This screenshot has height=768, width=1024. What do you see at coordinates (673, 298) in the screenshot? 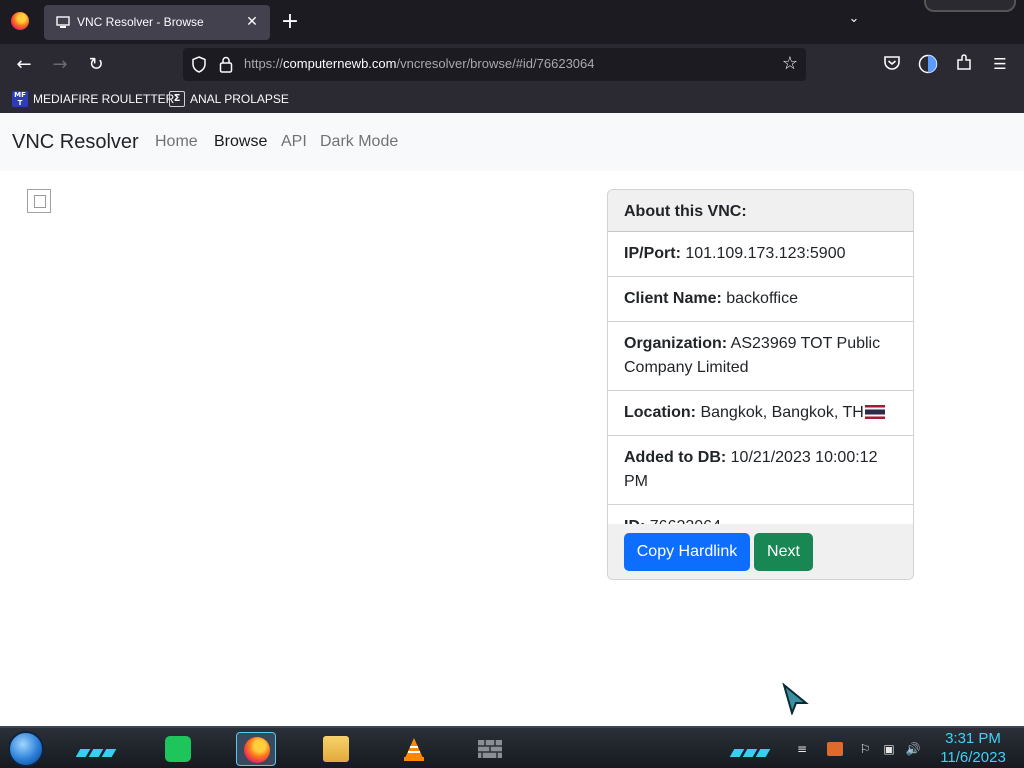
I see `row-label: Client Name:` at bounding box center [673, 298].